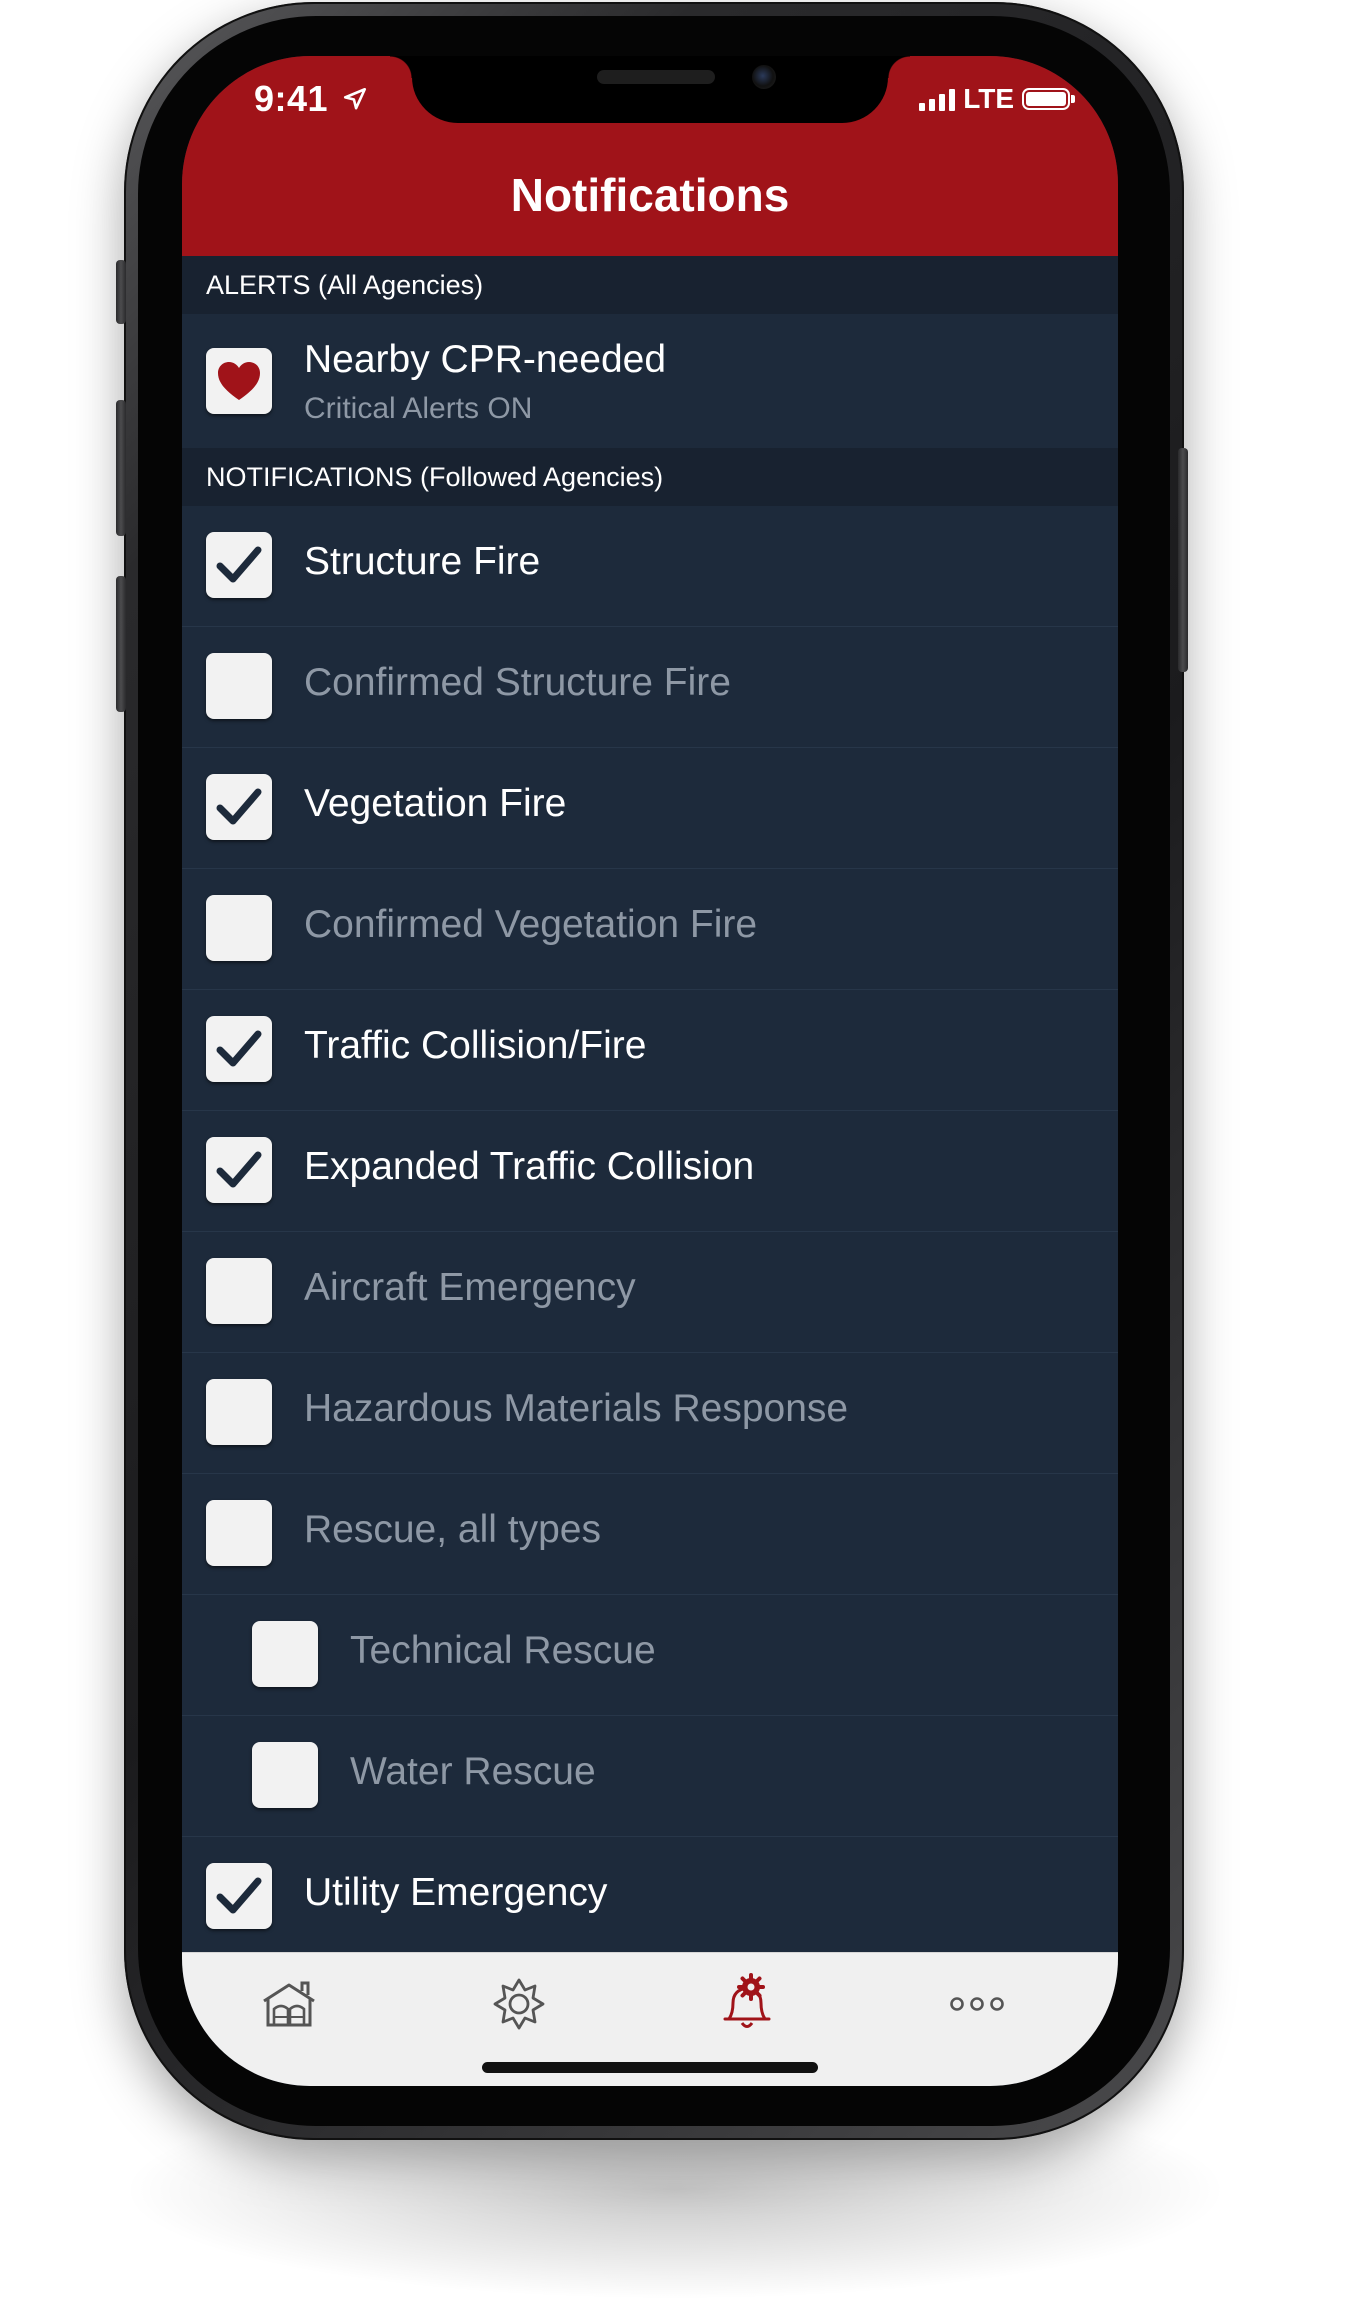  What do you see at coordinates (650, 2067) in the screenshot?
I see `home-indicator` at bounding box center [650, 2067].